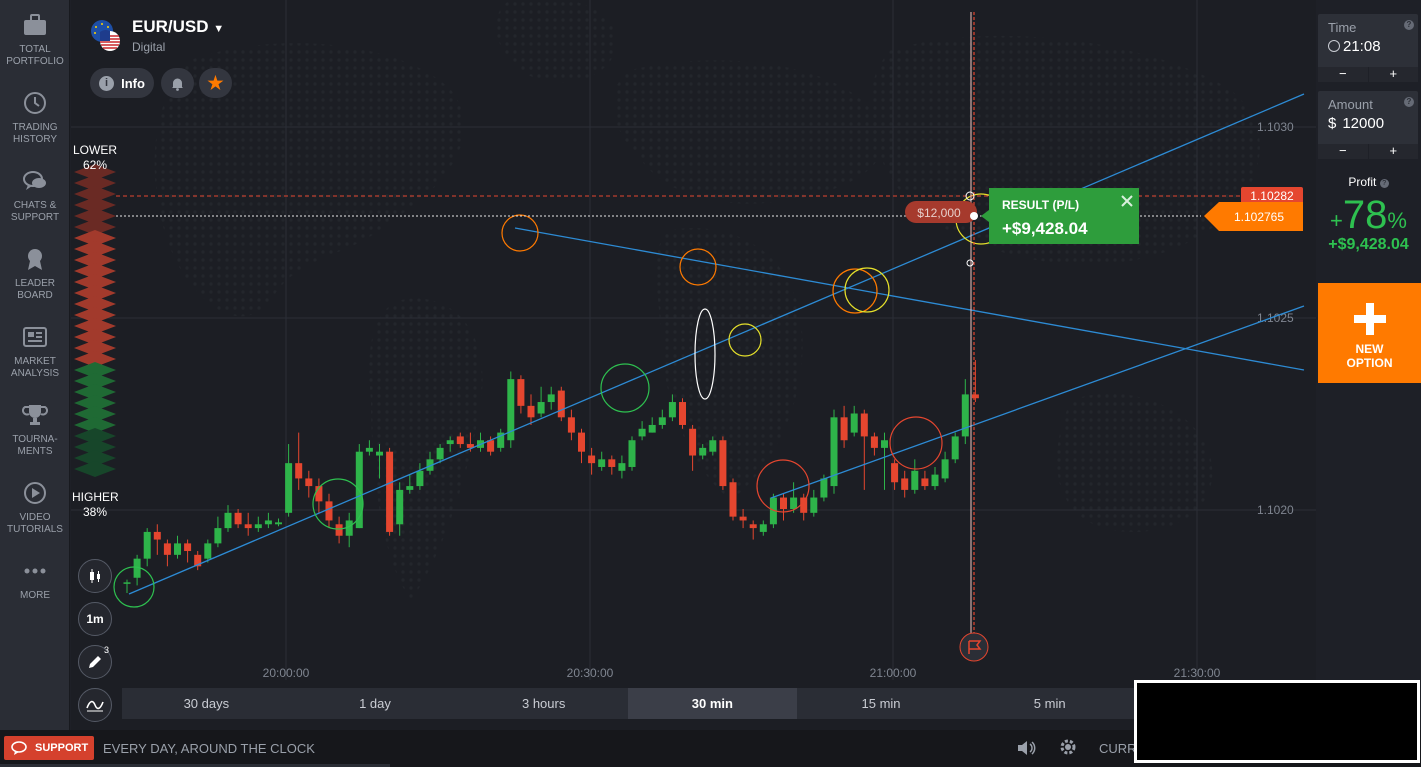 This screenshot has width=1421, height=767. I want to click on more-icon, so click(35, 571).